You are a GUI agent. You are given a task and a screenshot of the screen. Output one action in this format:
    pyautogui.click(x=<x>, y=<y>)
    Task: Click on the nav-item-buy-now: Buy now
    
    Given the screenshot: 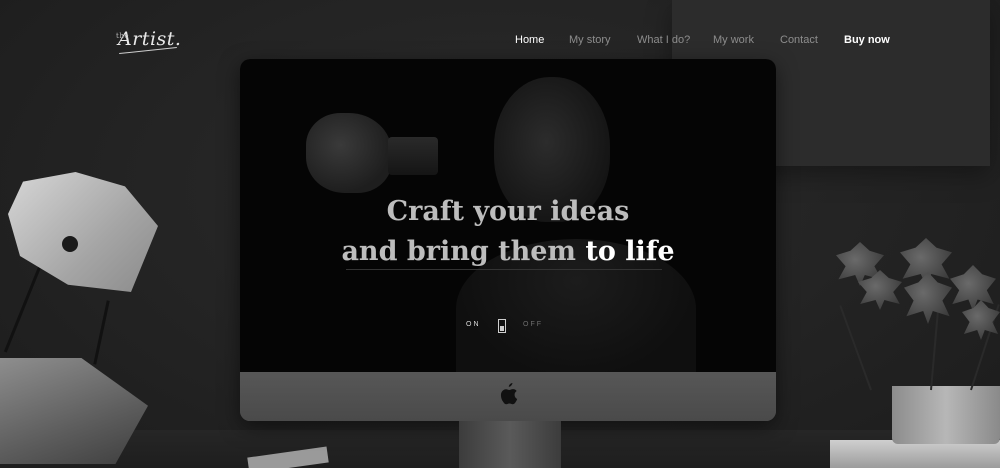 What is the action you would take?
    pyautogui.click(x=867, y=40)
    